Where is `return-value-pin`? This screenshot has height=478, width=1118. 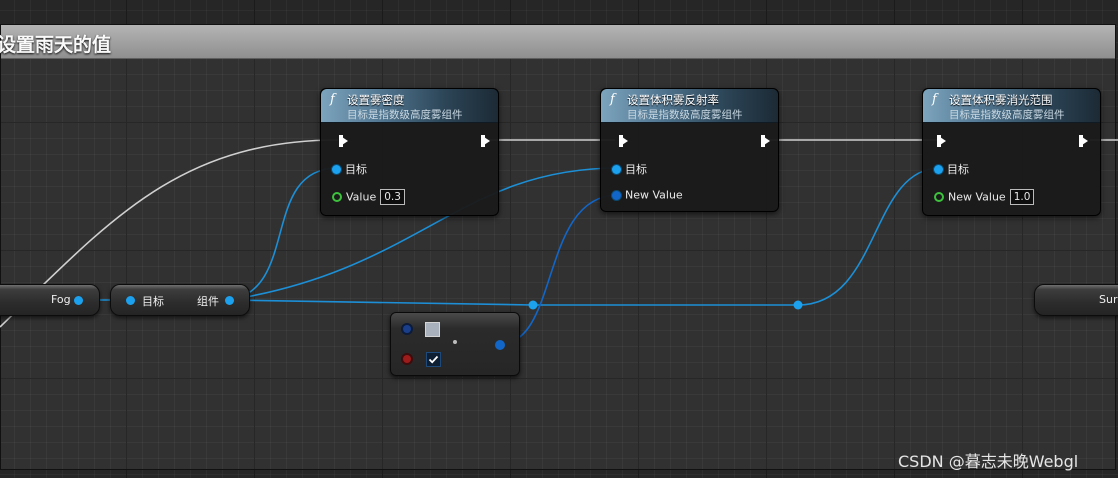
return-value-pin is located at coordinates (500, 345).